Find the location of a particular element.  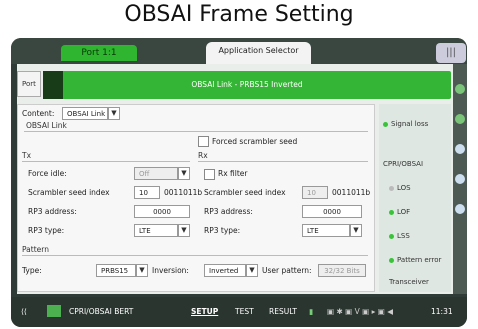

app-name: CPRI/OBSAI BERT is located at coordinates (101, 311).